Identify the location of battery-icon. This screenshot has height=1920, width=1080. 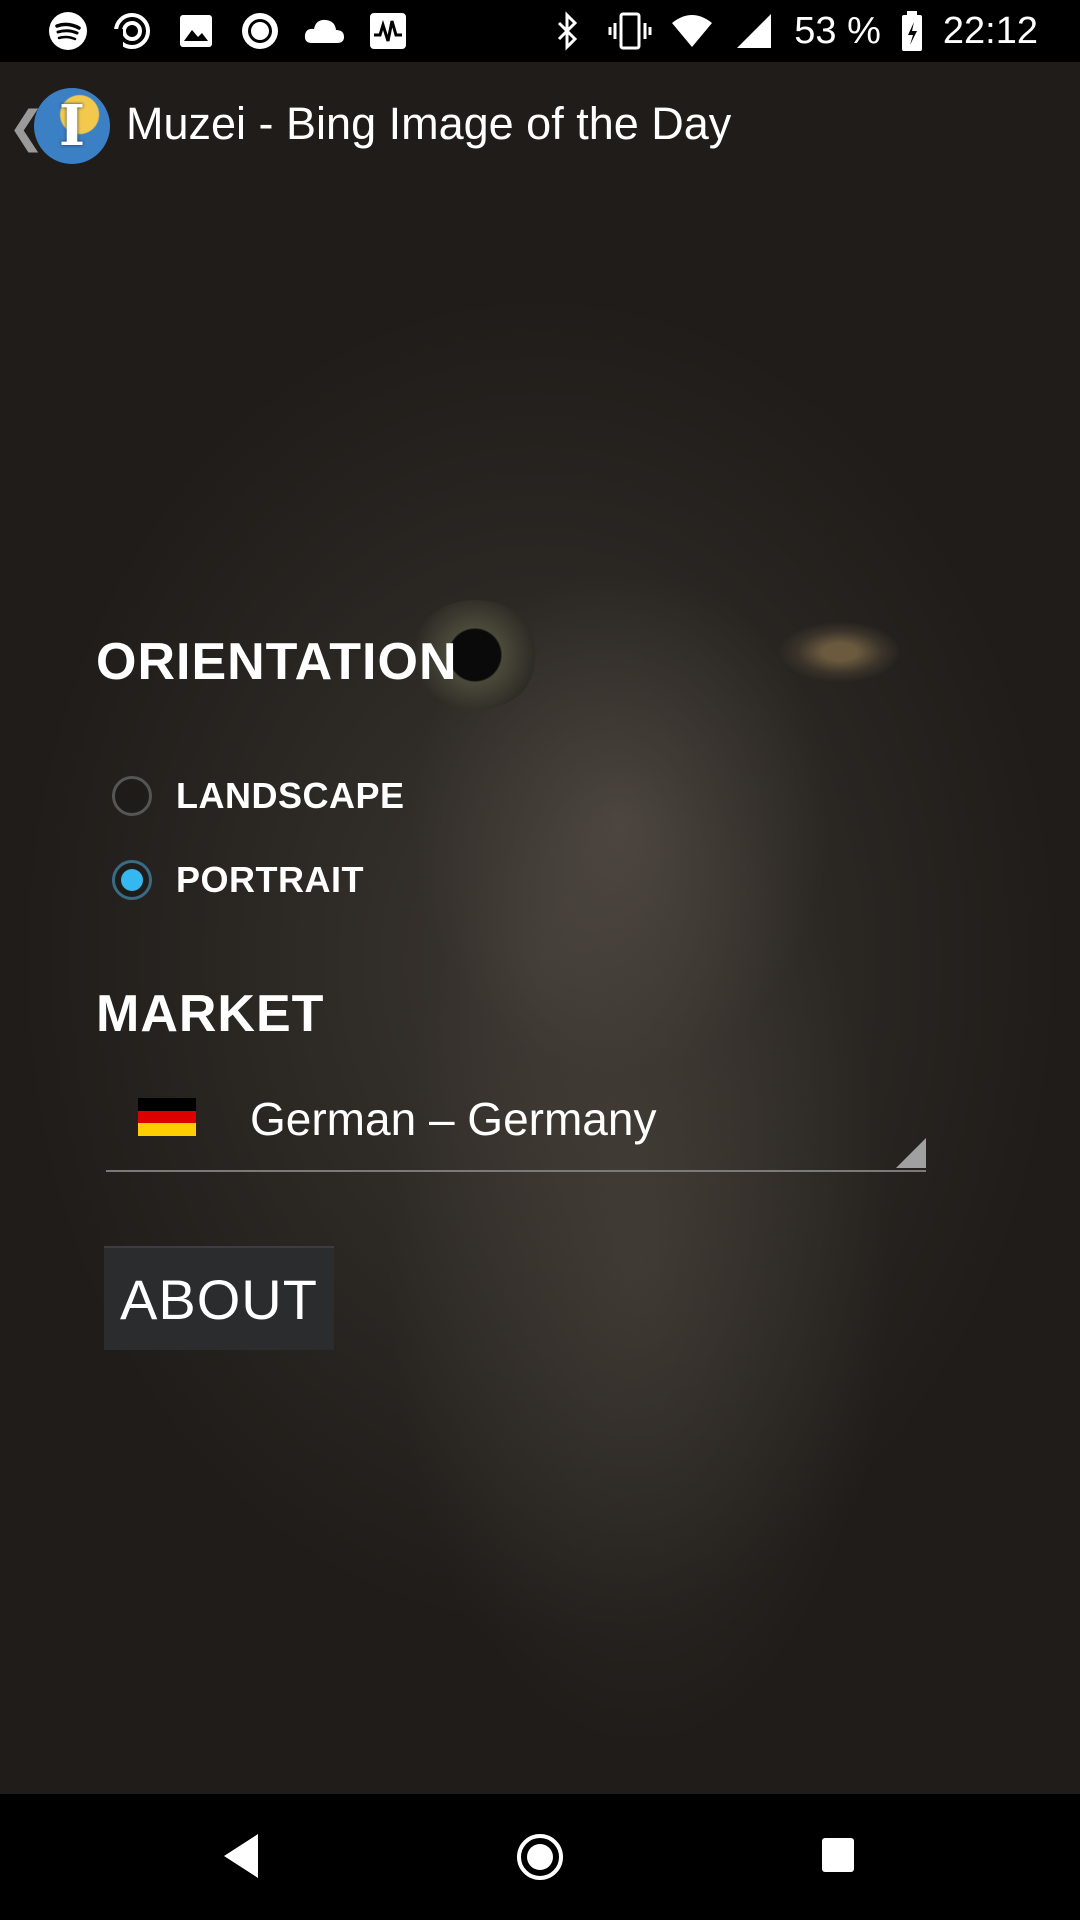
(912, 31).